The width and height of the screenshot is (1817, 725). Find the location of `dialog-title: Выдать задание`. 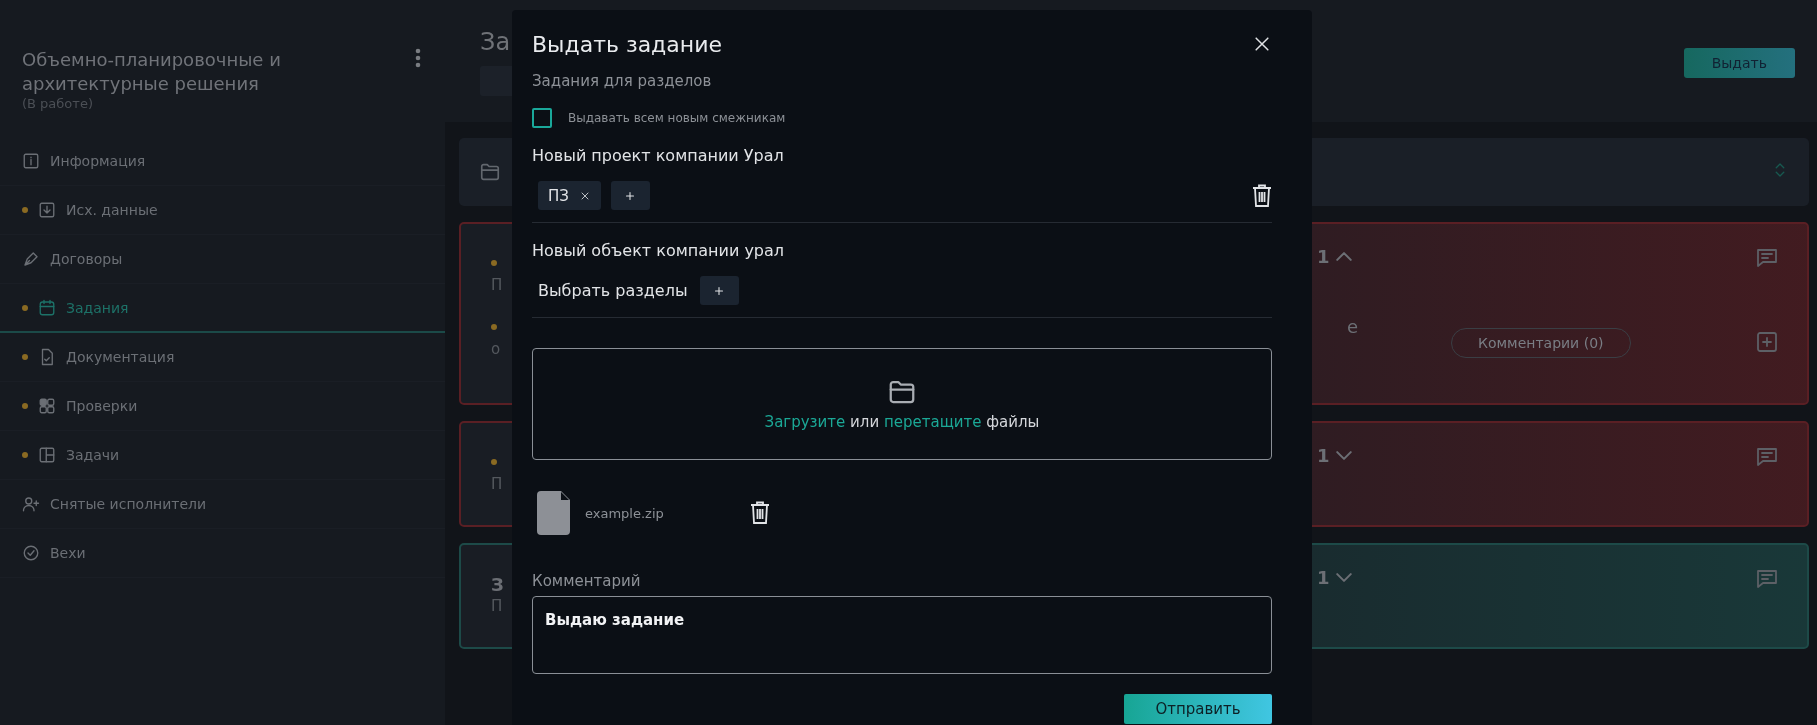

dialog-title: Выдать задание is located at coordinates (627, 44).